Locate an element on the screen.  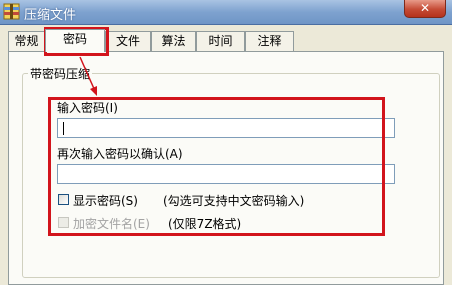
tab-general-label: 常规 is located at coordinates (26, 41).